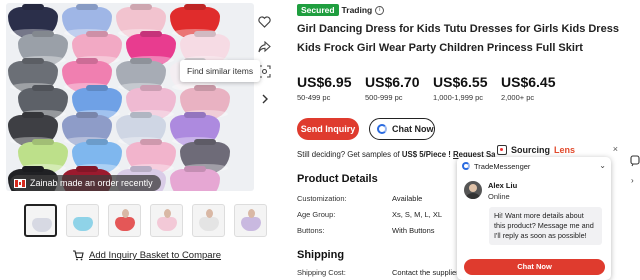 This screenshot has height=280, width=640. Describe the element at coordinates (503, 185) in the screenshot. I see `agent-name: Alex Liu` at that location.